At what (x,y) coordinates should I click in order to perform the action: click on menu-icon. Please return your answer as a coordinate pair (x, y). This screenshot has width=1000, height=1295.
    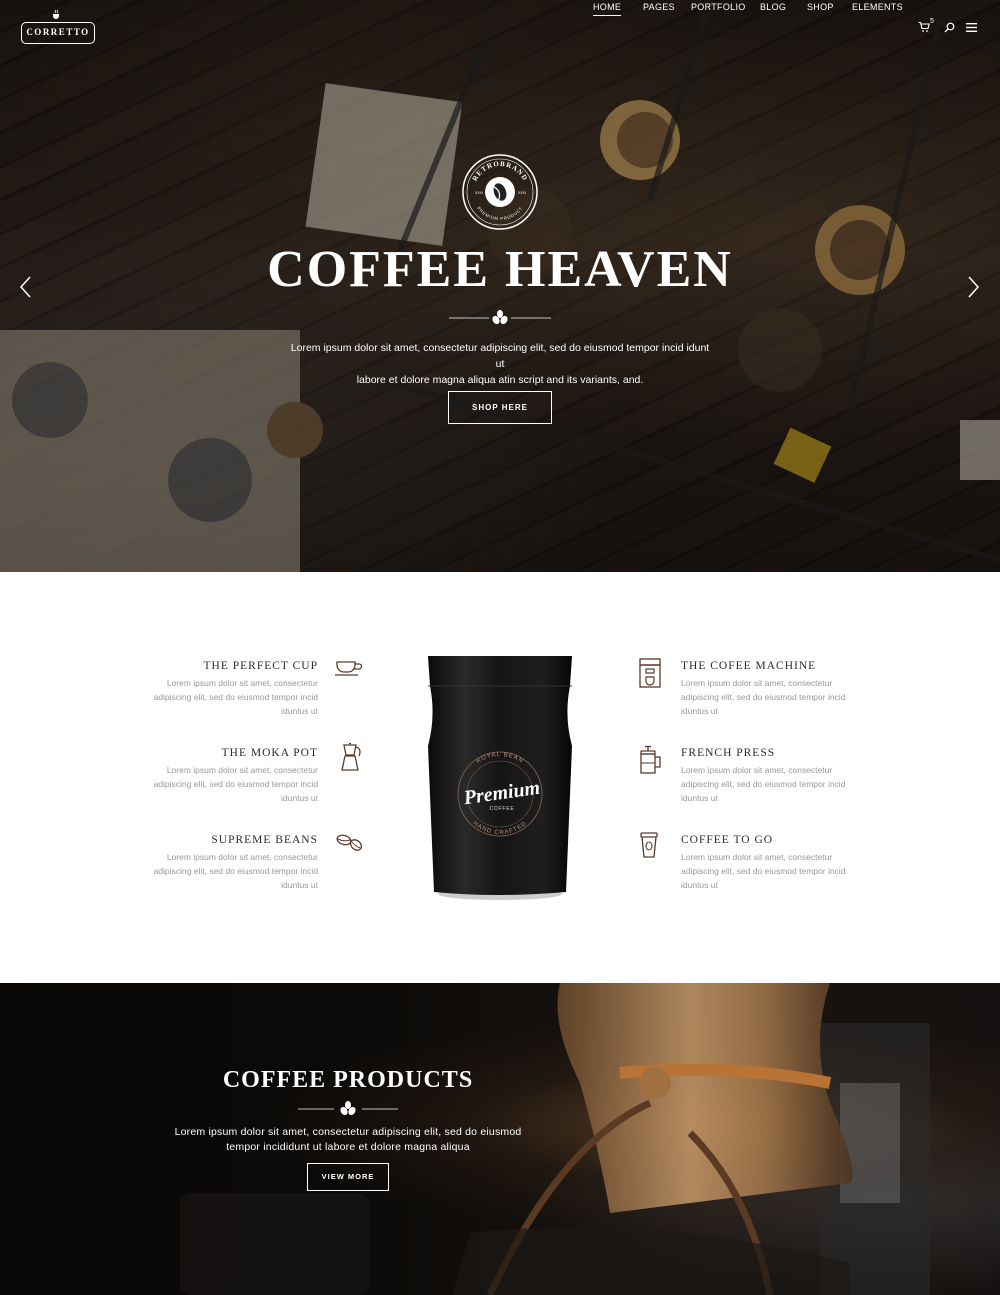
    Looking at the image, I should click on (971, 27).